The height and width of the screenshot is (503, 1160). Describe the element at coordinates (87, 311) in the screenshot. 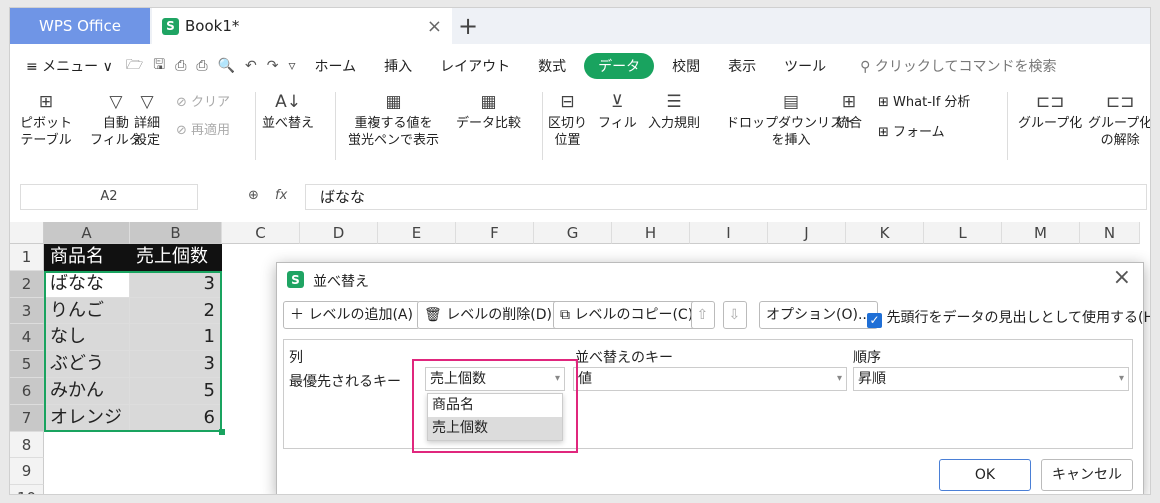

I see `data-cell: りんご` at that location.